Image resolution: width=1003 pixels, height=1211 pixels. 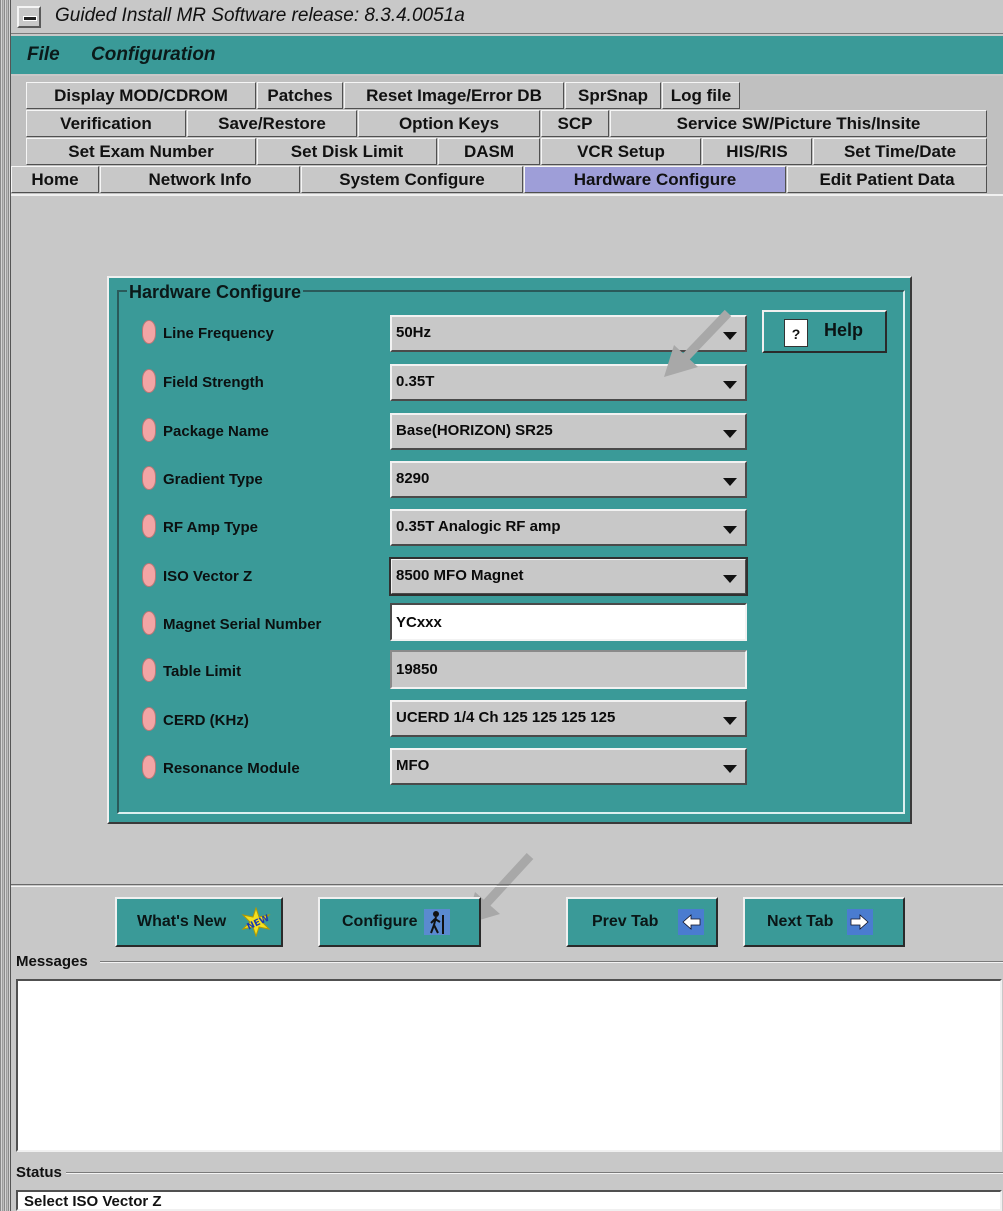 What do you see at coordinates (202, 671) in the screenshot?
I see `label-table-limit: Table Limit` at bounding box center [202, 671].